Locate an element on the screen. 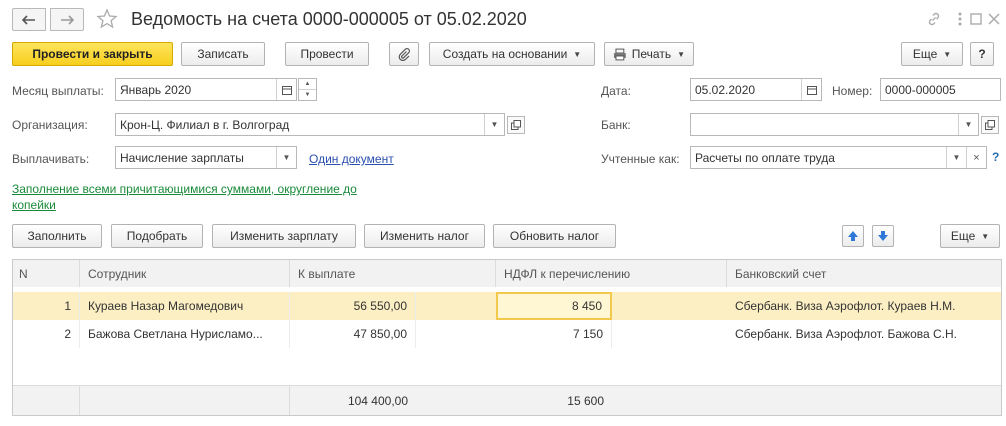 This screenshot has height=426, width=1006. help-question-icon: ? is located at coordinates (995, 157).